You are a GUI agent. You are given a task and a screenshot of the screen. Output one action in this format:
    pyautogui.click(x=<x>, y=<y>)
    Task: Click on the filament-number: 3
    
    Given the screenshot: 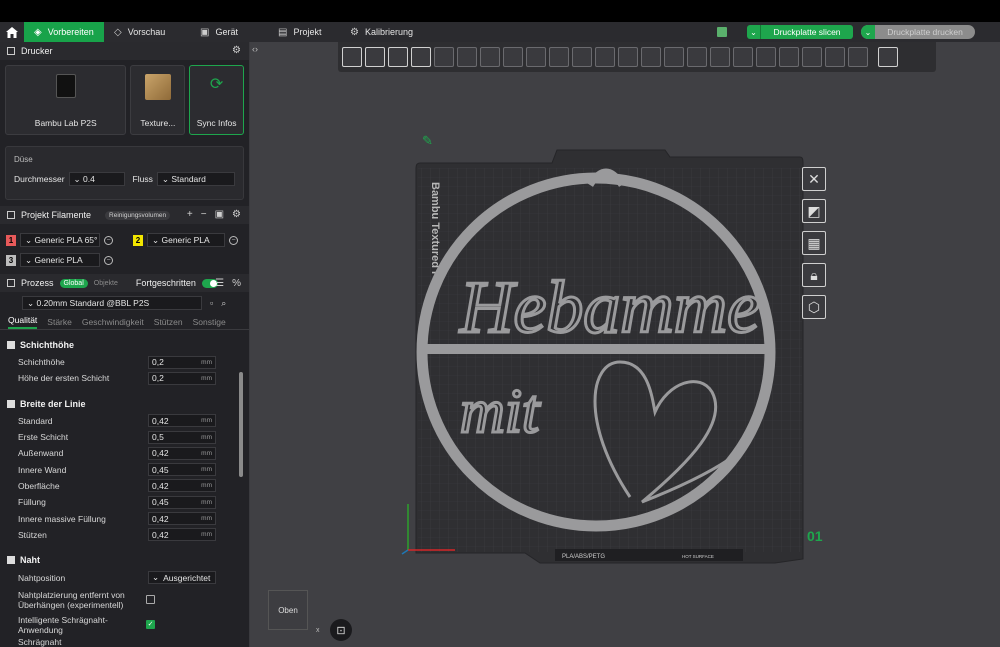 What is the action you would take?
    pyautogui.click(x=11, y=260)
    